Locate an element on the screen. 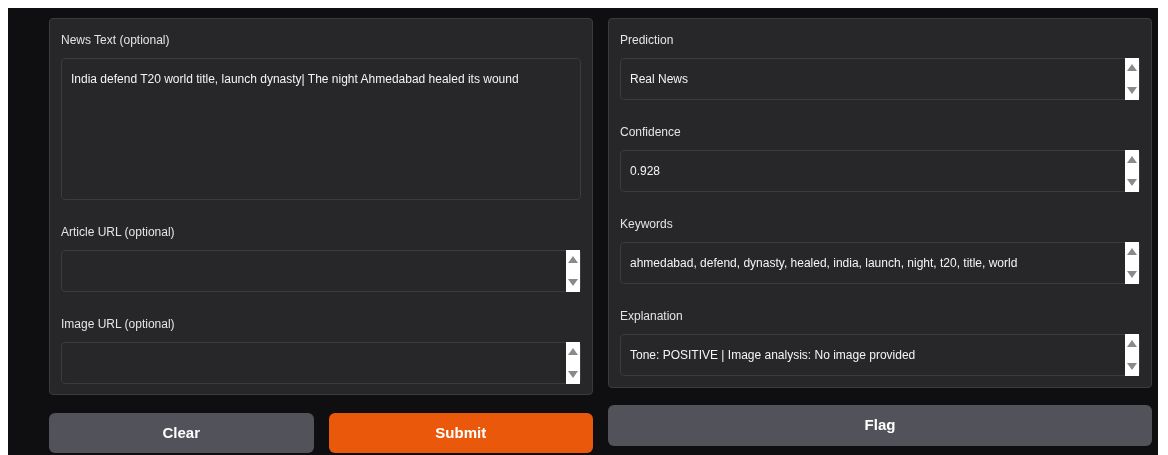  field-label: News Text (optional) is located at coordinates (116, 40).